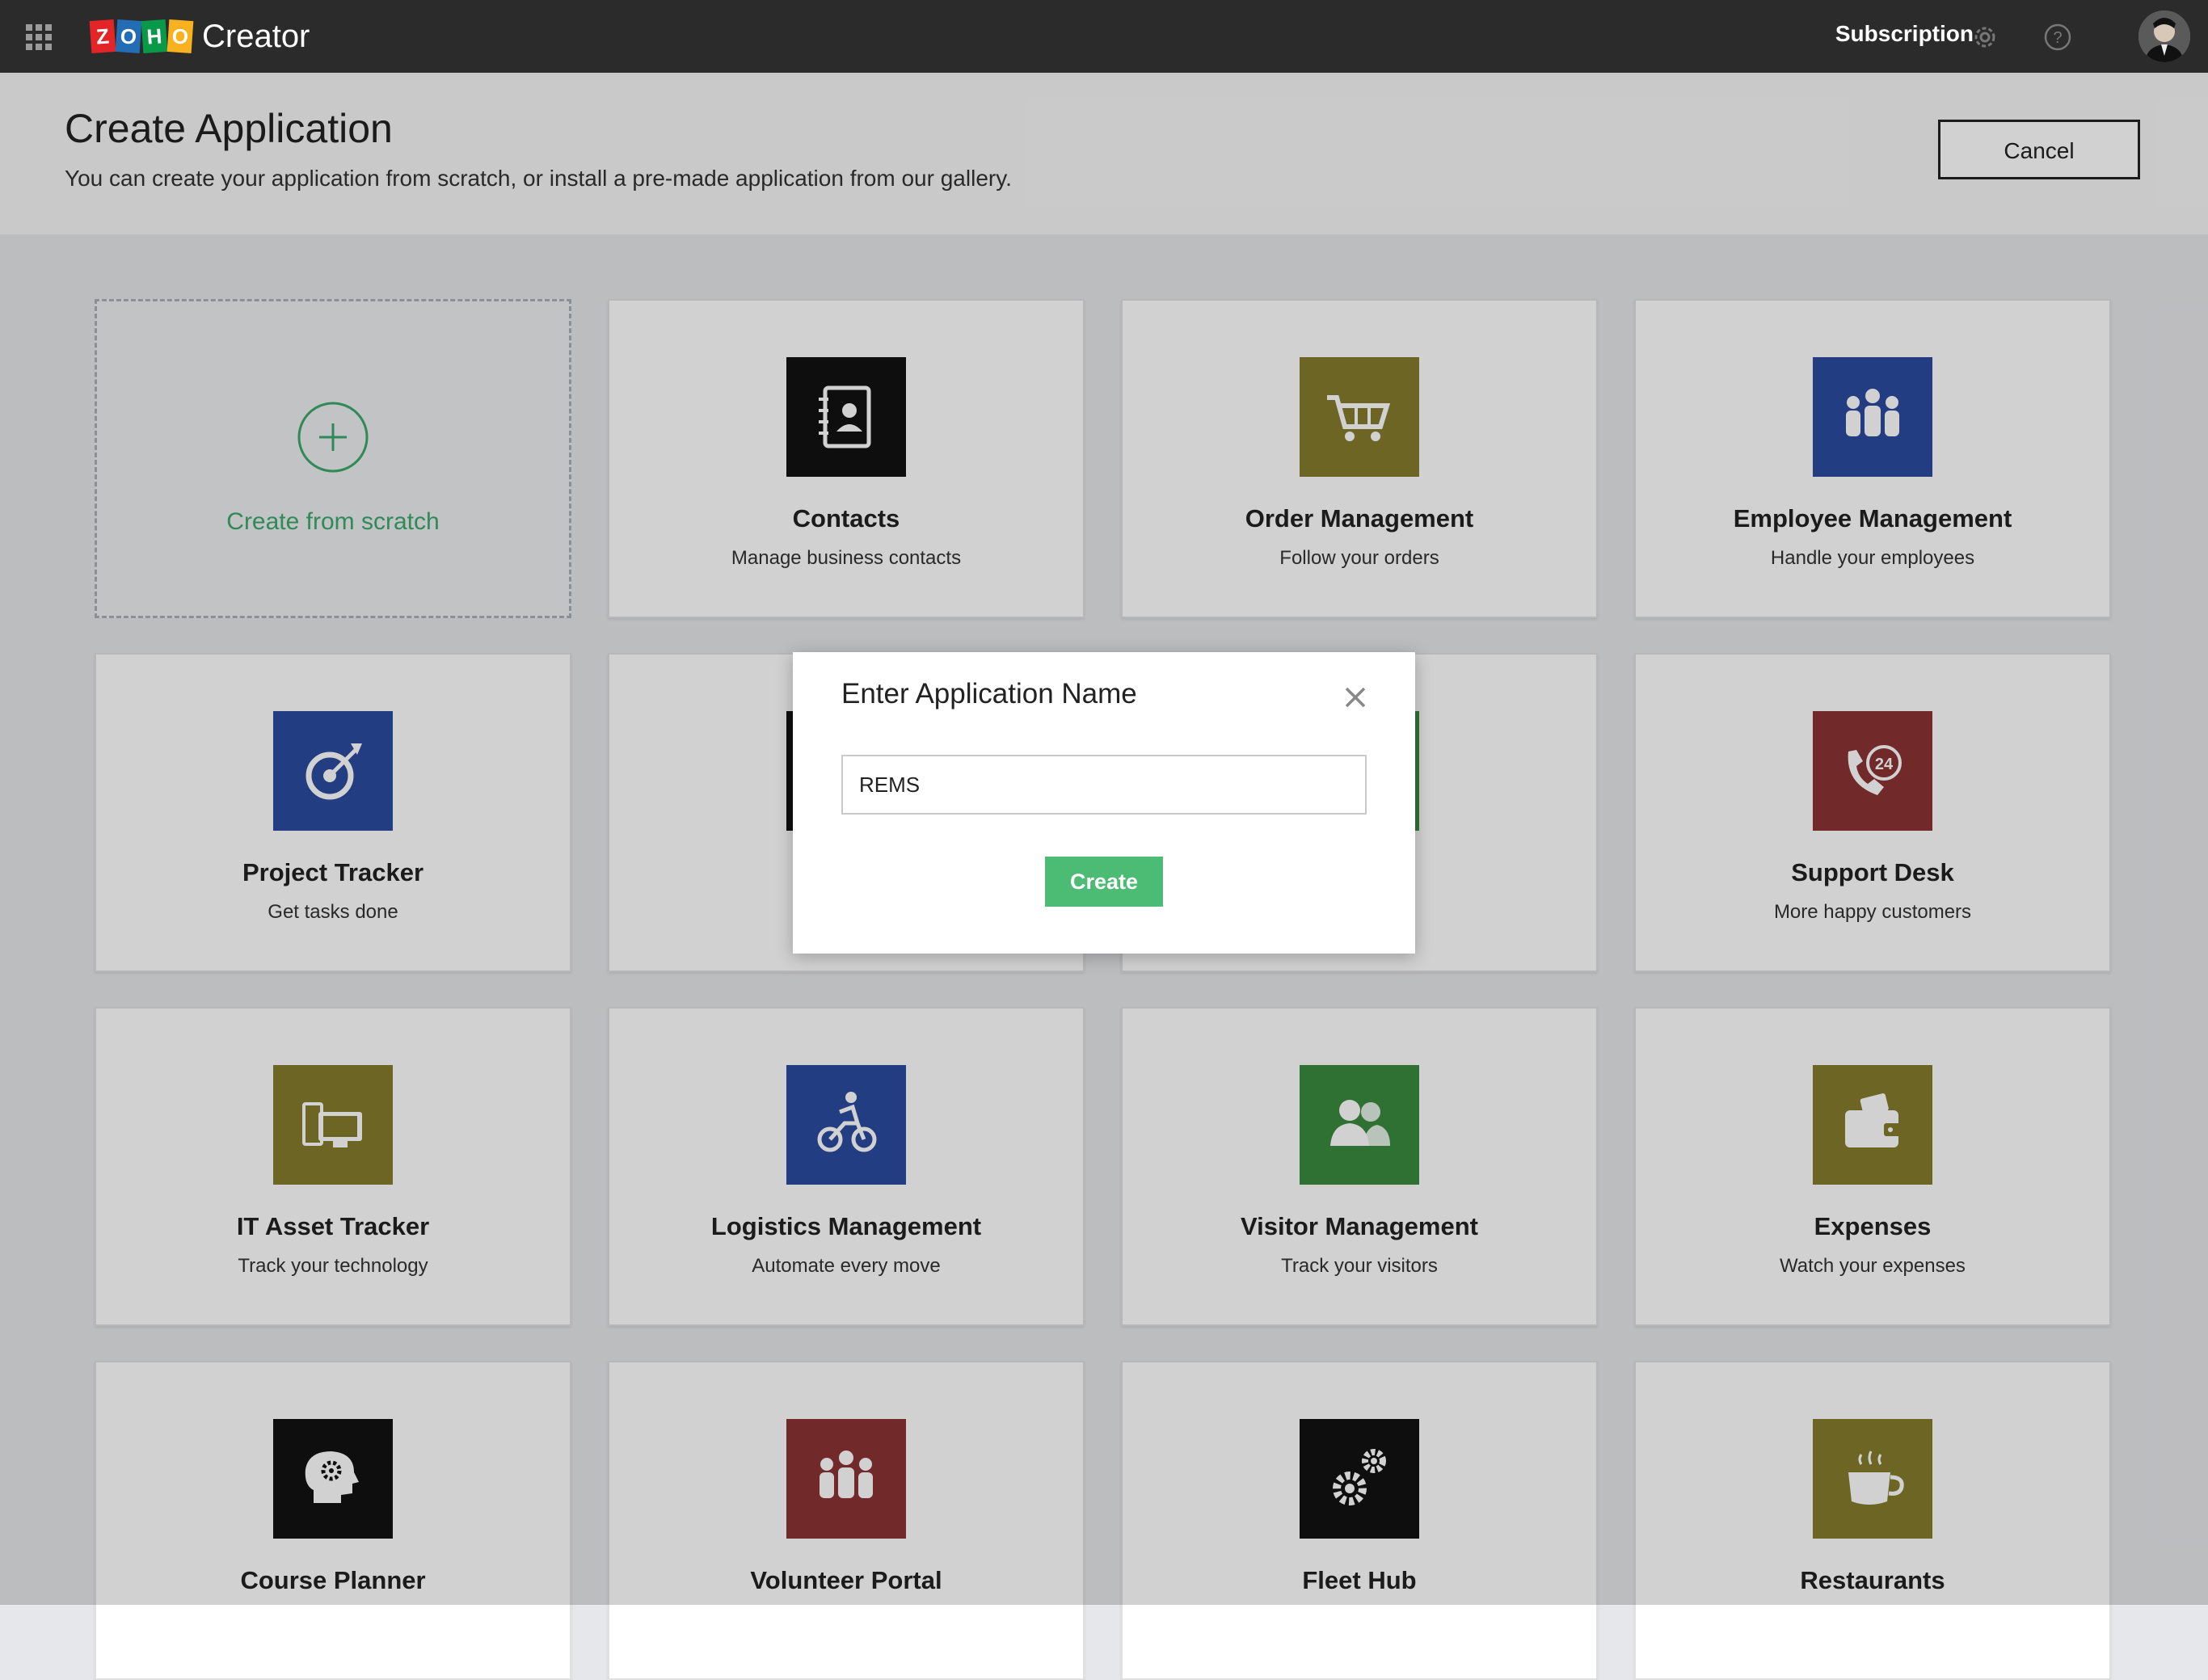  Describe the element at coordinates (989, 693) in the screenshot. I see `dialog-title: Enter Application Name` at that location.